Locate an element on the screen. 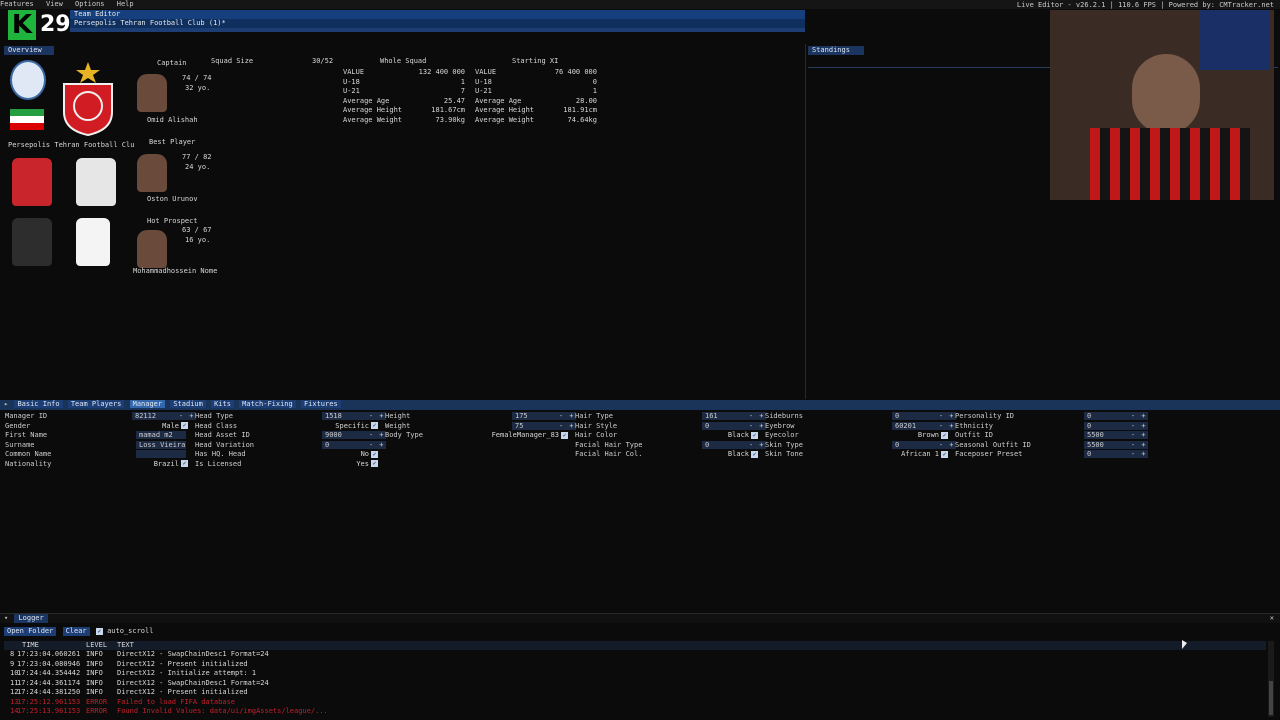  manager-spin-input: 1518 is located at coordinates (344, 416).